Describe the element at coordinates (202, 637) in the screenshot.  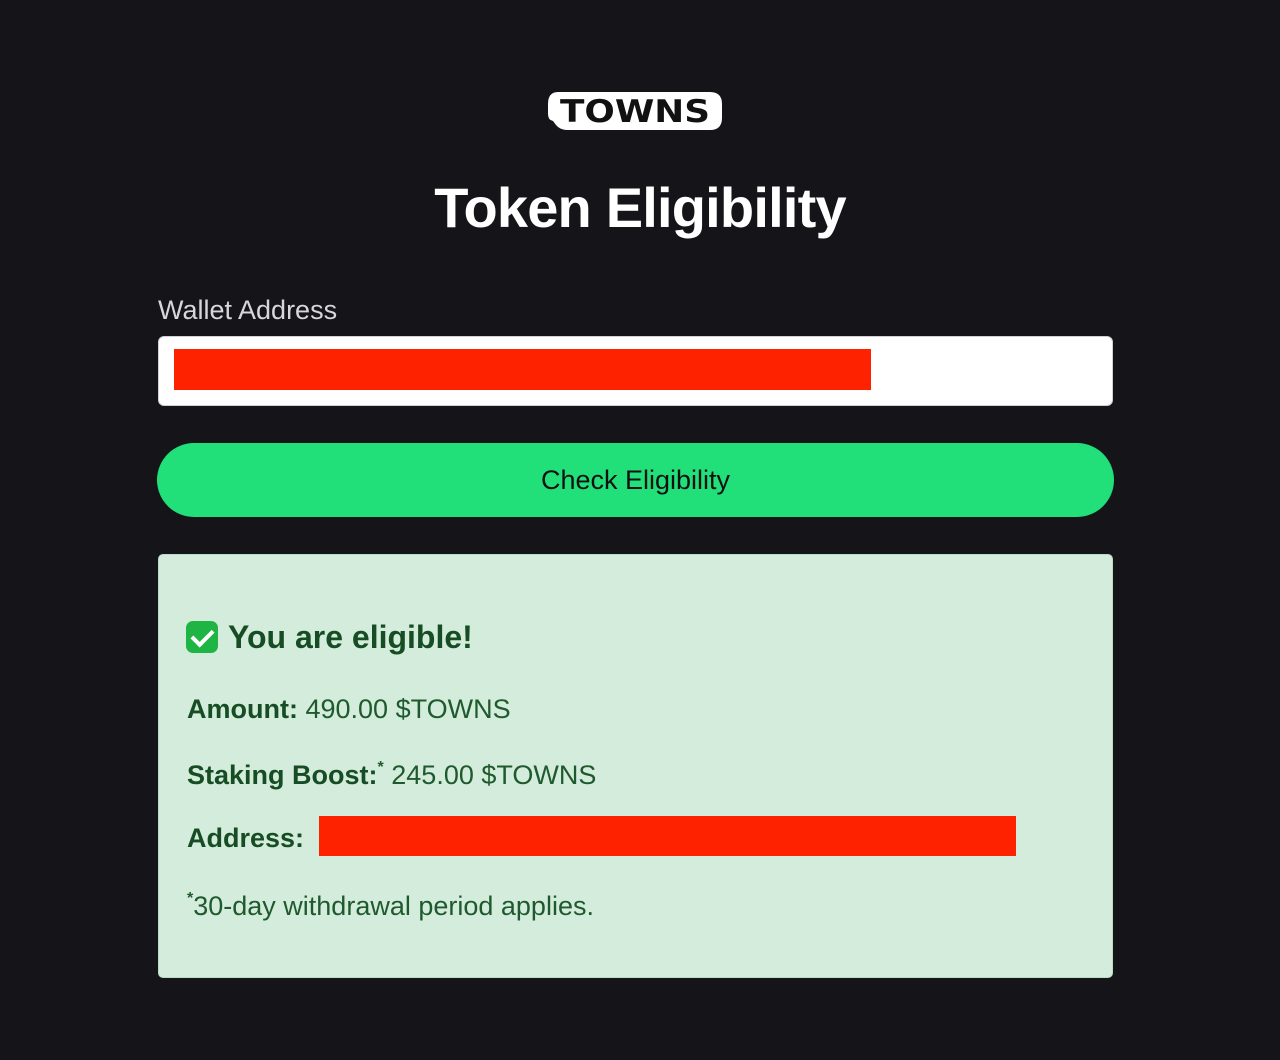
I see `check-mark-icon` at that location.